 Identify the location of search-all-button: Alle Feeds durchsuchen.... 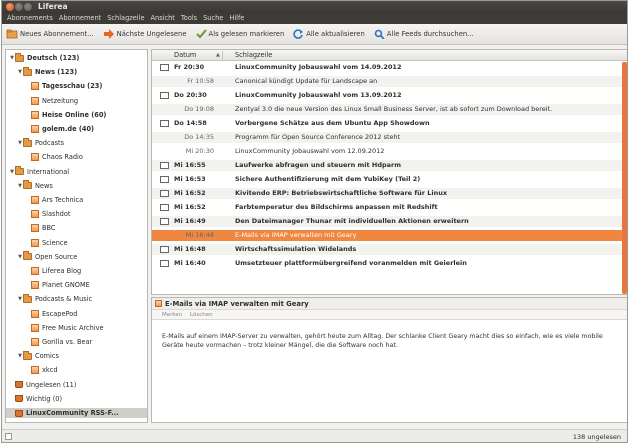
(424, 34).